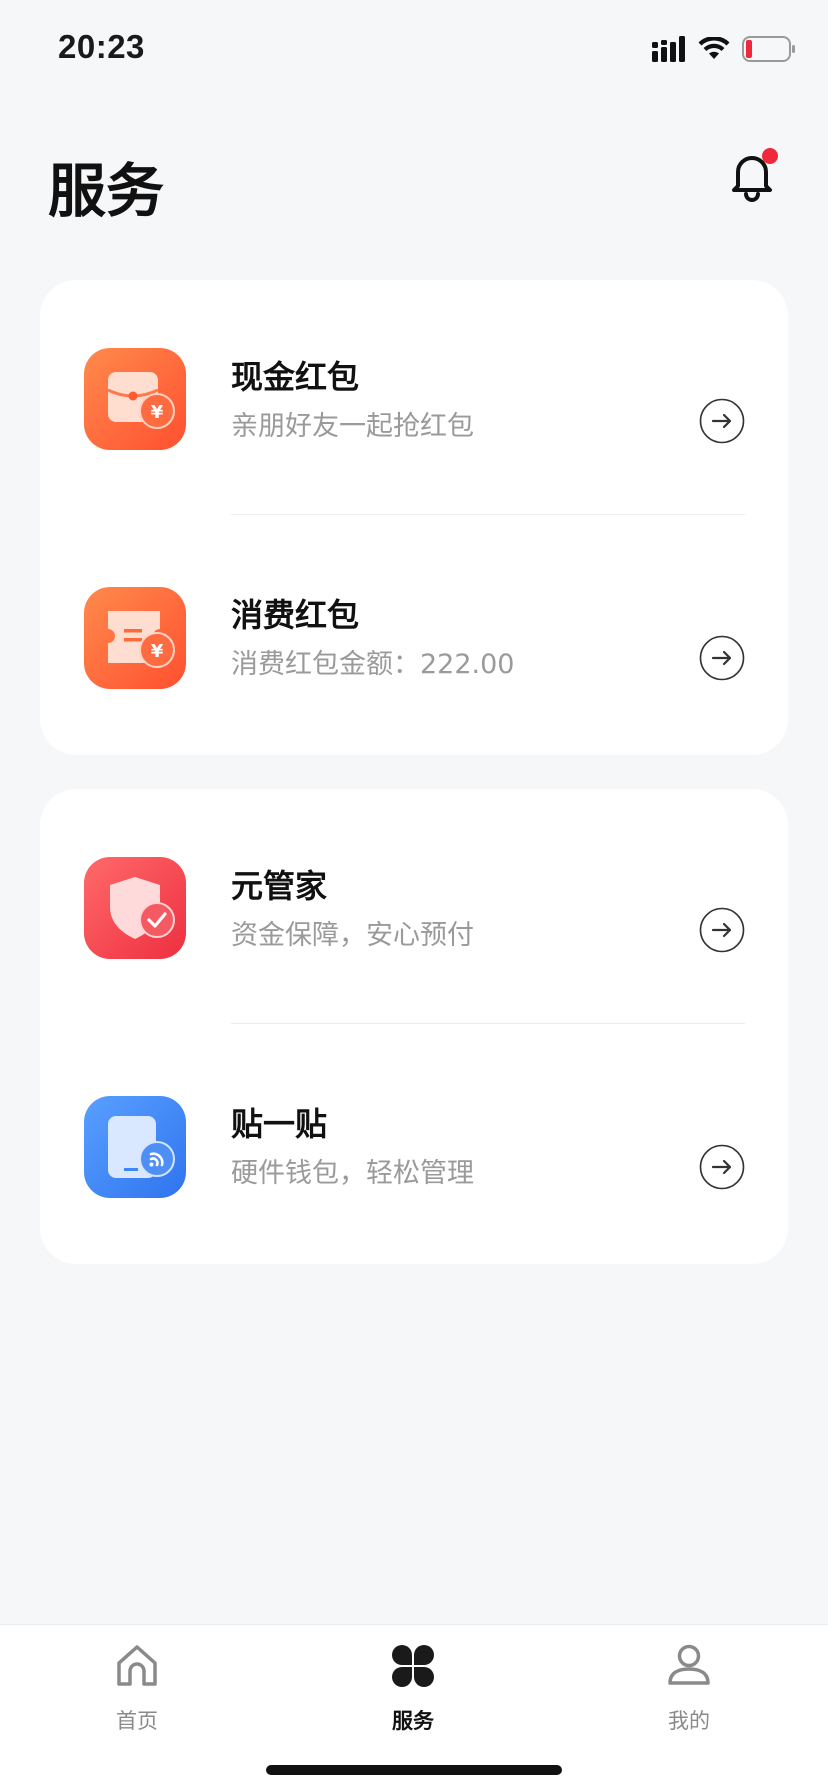 The width and height of the screenshot is (828, 1792). What do you see at coordinates (668, 49) in the screenshot?
I see `signal-icon` at bounding box center [668, 49].